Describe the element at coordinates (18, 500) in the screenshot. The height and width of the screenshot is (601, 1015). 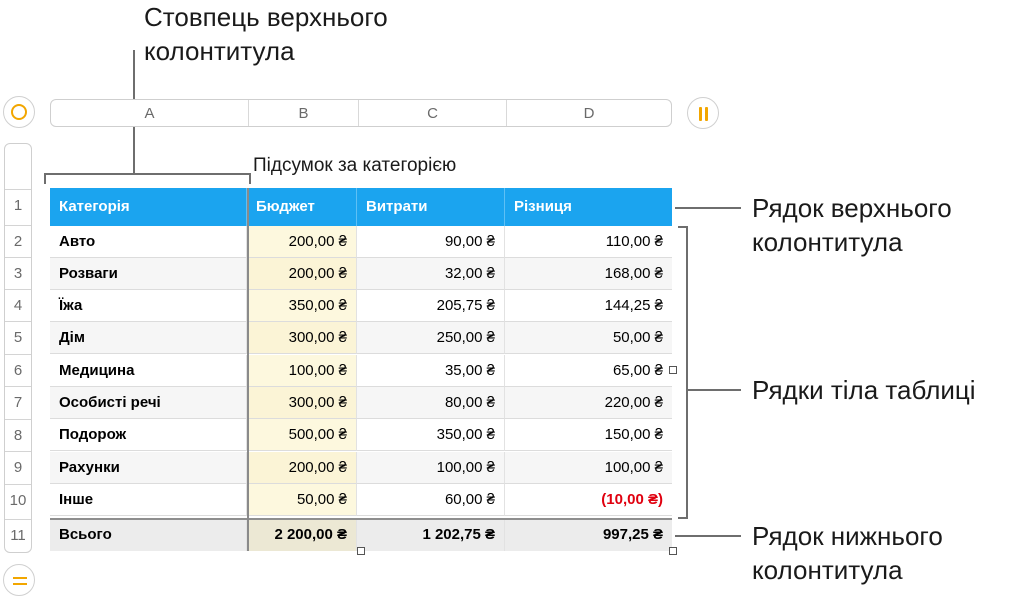
I see `row-number: 10` at that location.